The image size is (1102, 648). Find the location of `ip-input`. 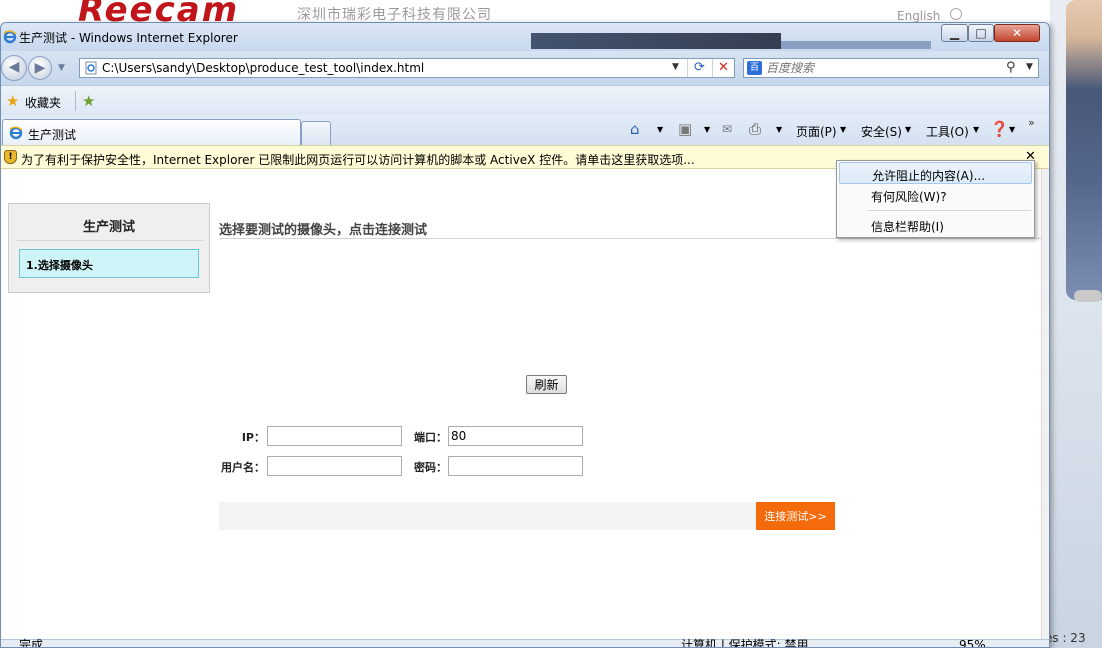

ip-input is located at coordinates (334, 436).